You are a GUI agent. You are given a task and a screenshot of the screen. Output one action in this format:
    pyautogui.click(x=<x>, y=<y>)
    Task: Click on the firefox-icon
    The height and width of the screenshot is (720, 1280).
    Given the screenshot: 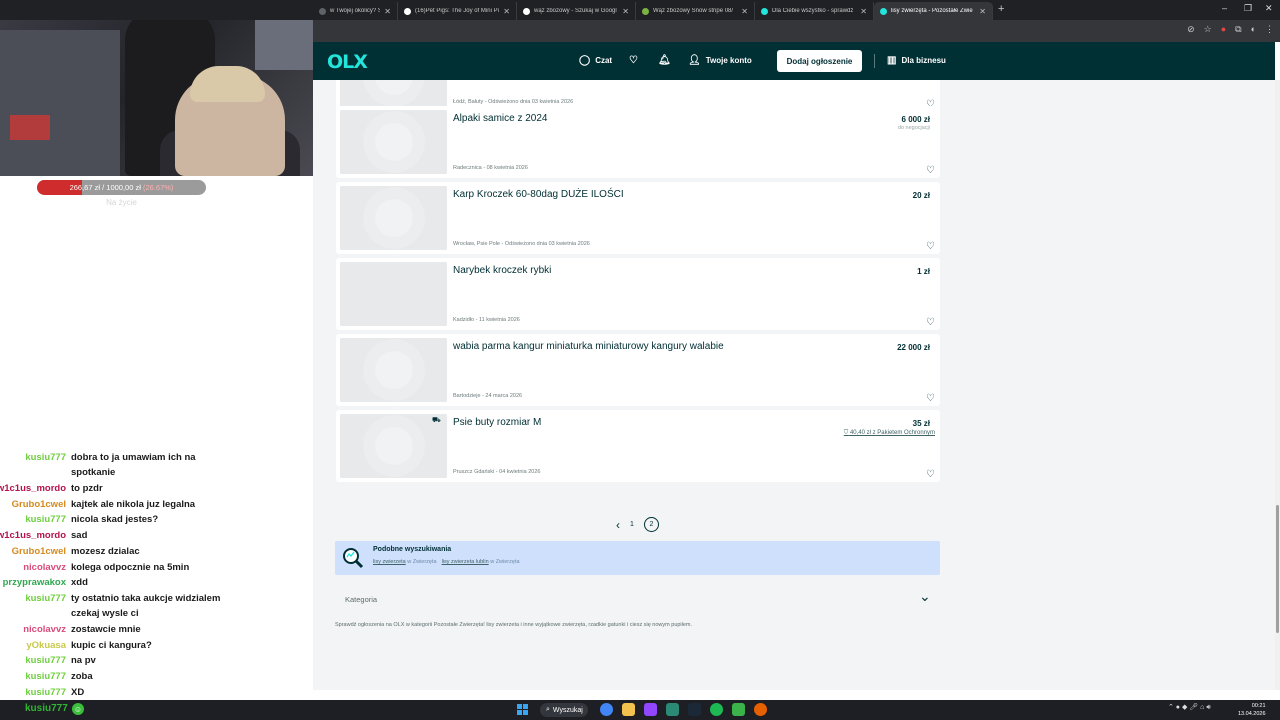 What is the action you would take?
    pyautogui.click(x=760, y=709)
    